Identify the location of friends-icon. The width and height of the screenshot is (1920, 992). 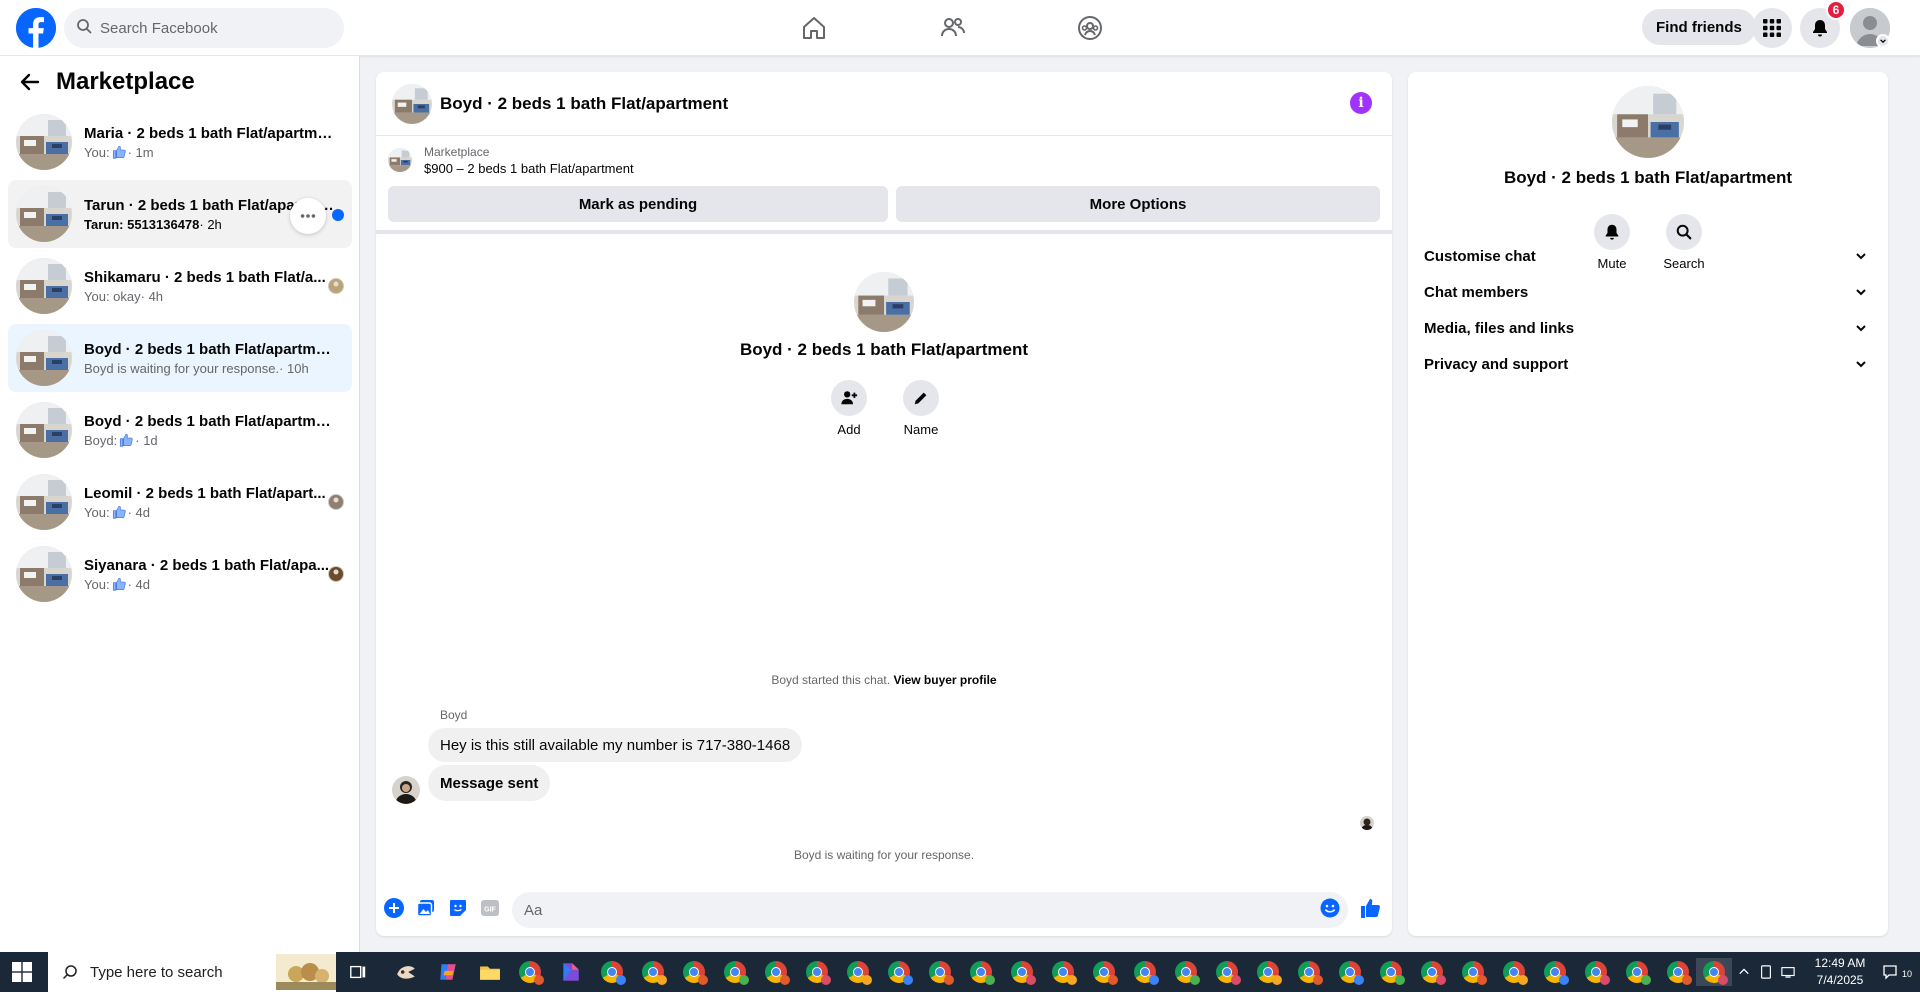
(953, 28).